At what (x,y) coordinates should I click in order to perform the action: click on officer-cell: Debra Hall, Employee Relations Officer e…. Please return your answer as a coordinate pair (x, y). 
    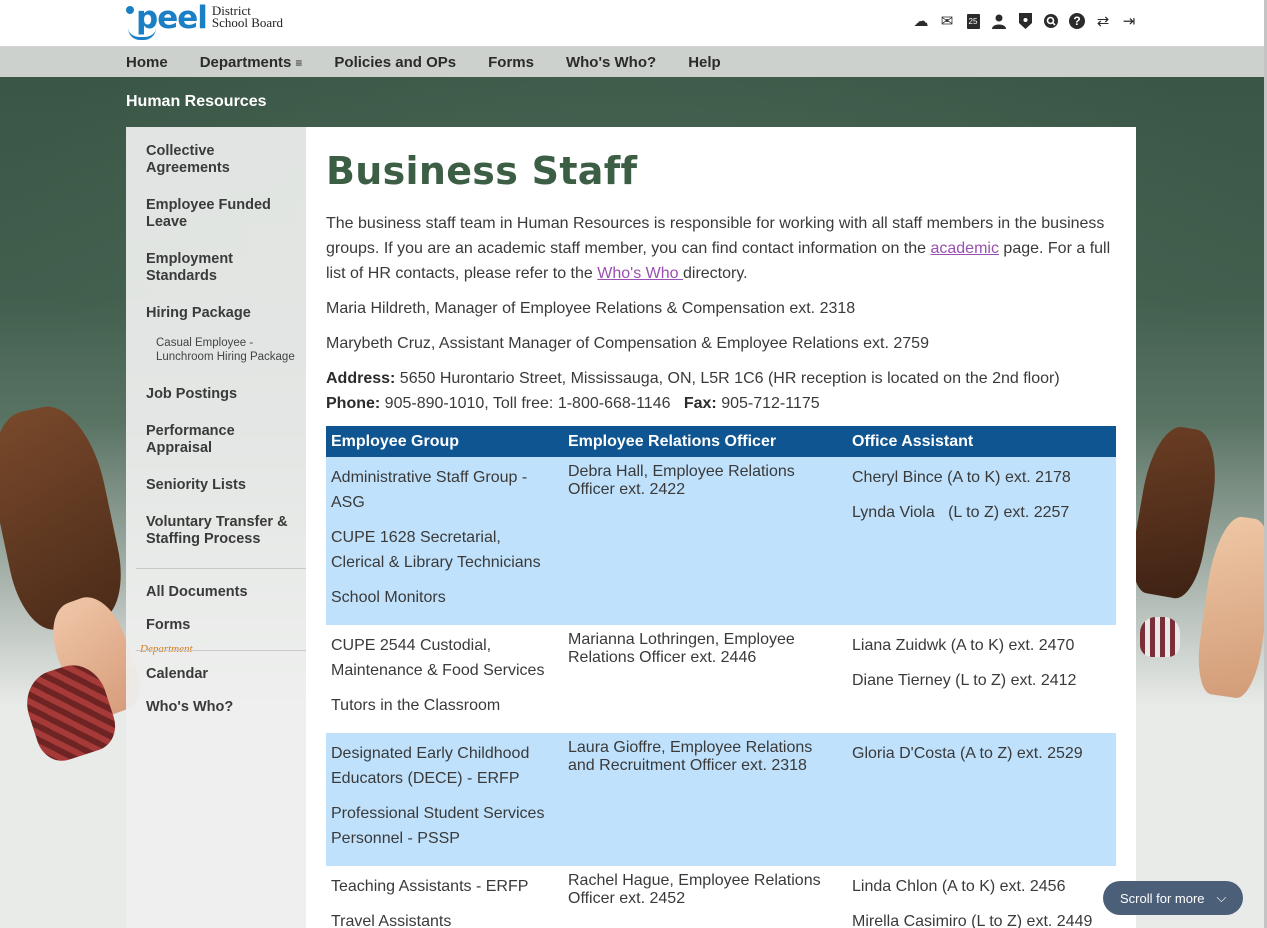
    Looking at the image, I should click on (705, 541).